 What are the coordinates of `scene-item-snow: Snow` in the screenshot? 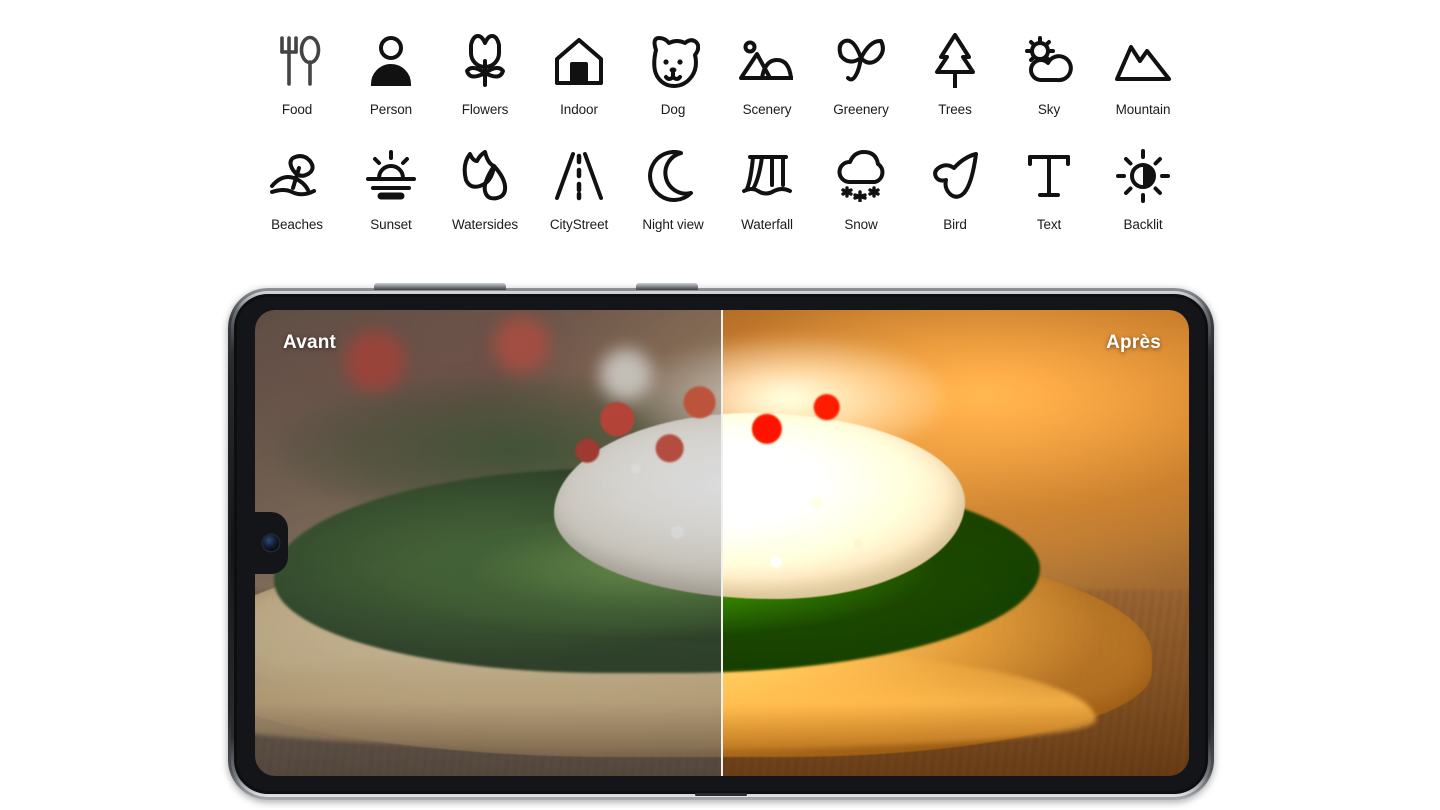 It's located at (861, 186).